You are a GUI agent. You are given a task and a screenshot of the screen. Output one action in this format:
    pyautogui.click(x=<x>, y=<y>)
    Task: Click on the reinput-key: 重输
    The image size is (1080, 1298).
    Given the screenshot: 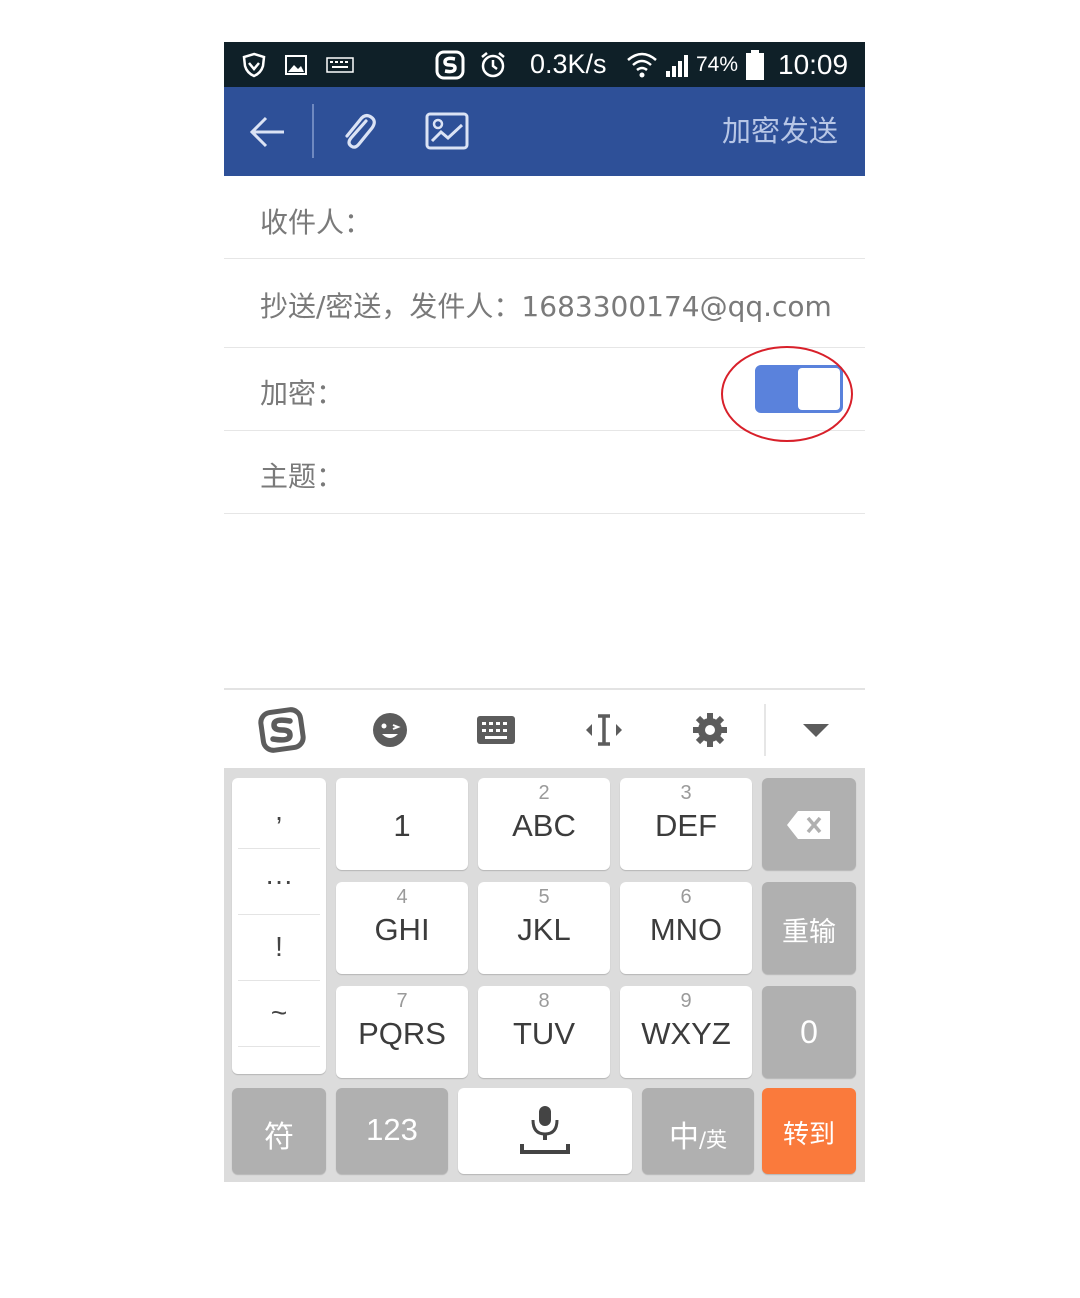 What is the action you would take?
    pyautogui.click(x=809, y=928)
    